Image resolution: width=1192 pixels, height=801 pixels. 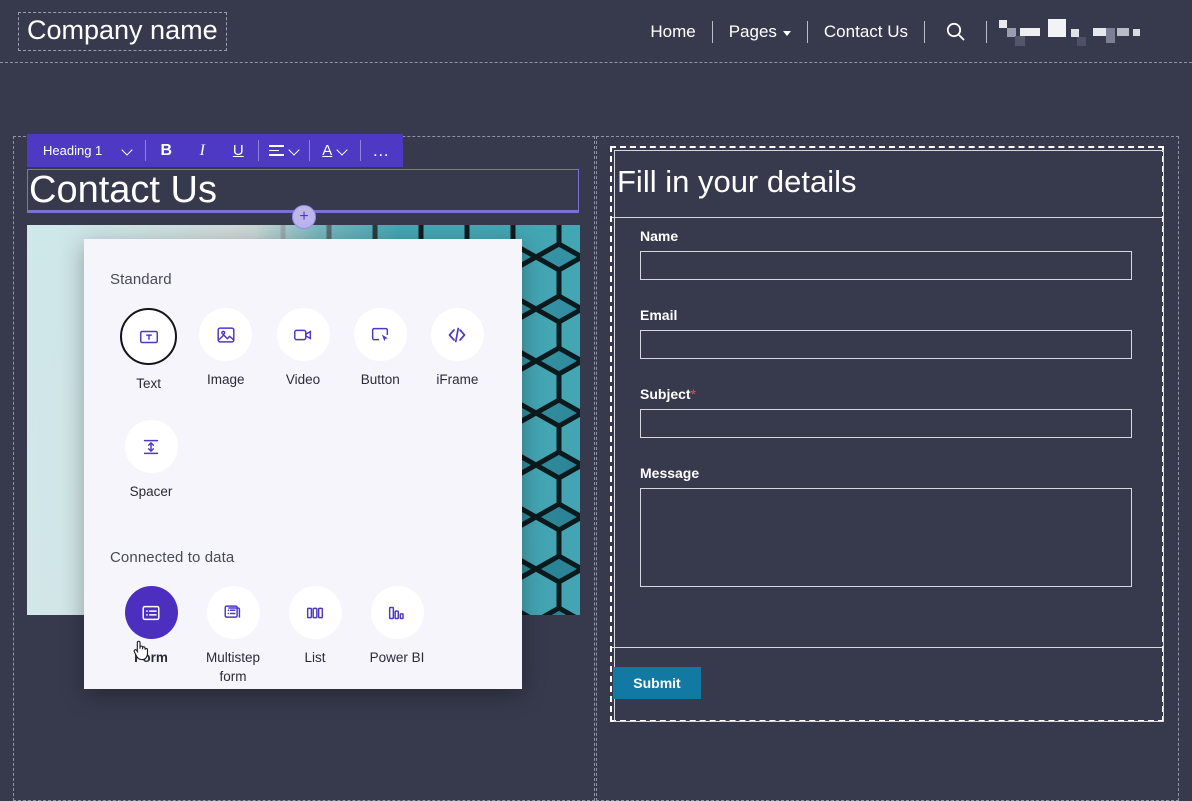 I want to click on bold-button: B, so click(x=166, y=150).